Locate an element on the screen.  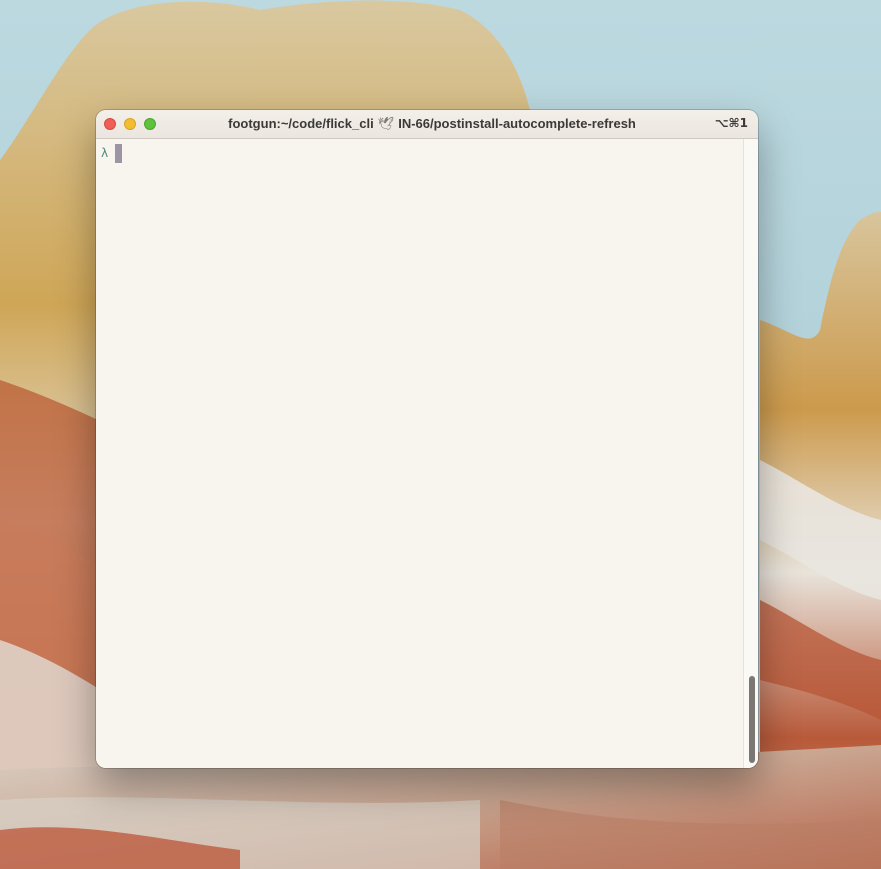
minimize-button is located at coordinates (130, 124).